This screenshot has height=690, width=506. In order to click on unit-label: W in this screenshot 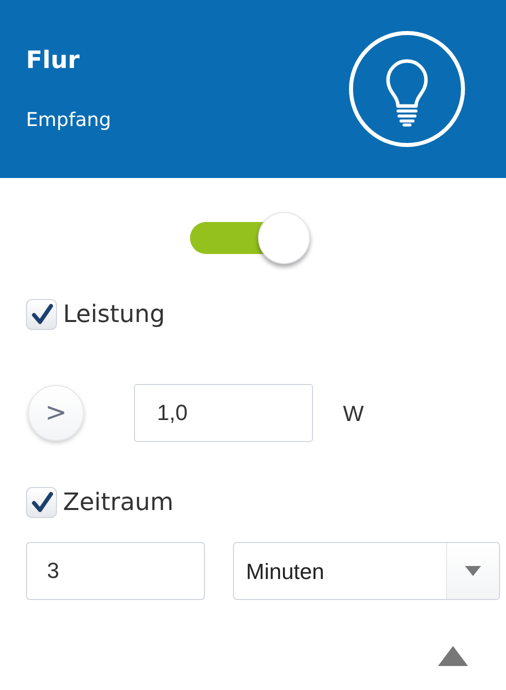, I will do `click(353, 414)`.